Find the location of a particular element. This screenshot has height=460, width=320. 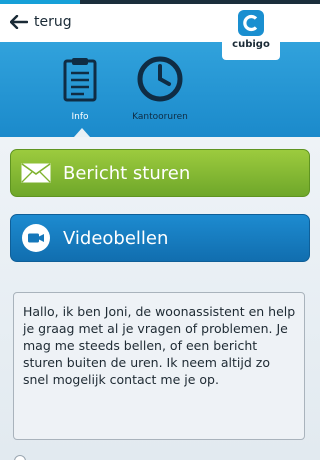

envelope-icon is located at coordinates (36, 173).